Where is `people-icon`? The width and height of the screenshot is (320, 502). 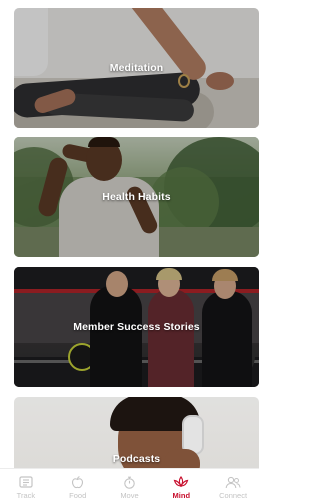 people-icon is located at coordinates (233, 482).